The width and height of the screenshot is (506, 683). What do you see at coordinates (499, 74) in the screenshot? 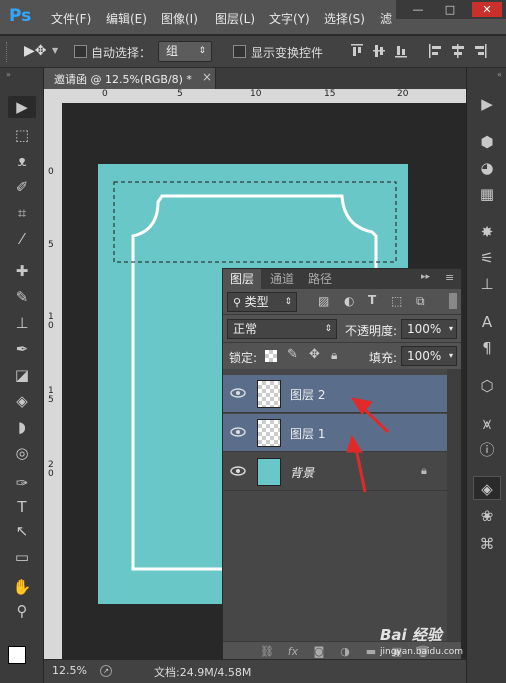
I see `collapse-icon: «` at bounding box center [499, 74].